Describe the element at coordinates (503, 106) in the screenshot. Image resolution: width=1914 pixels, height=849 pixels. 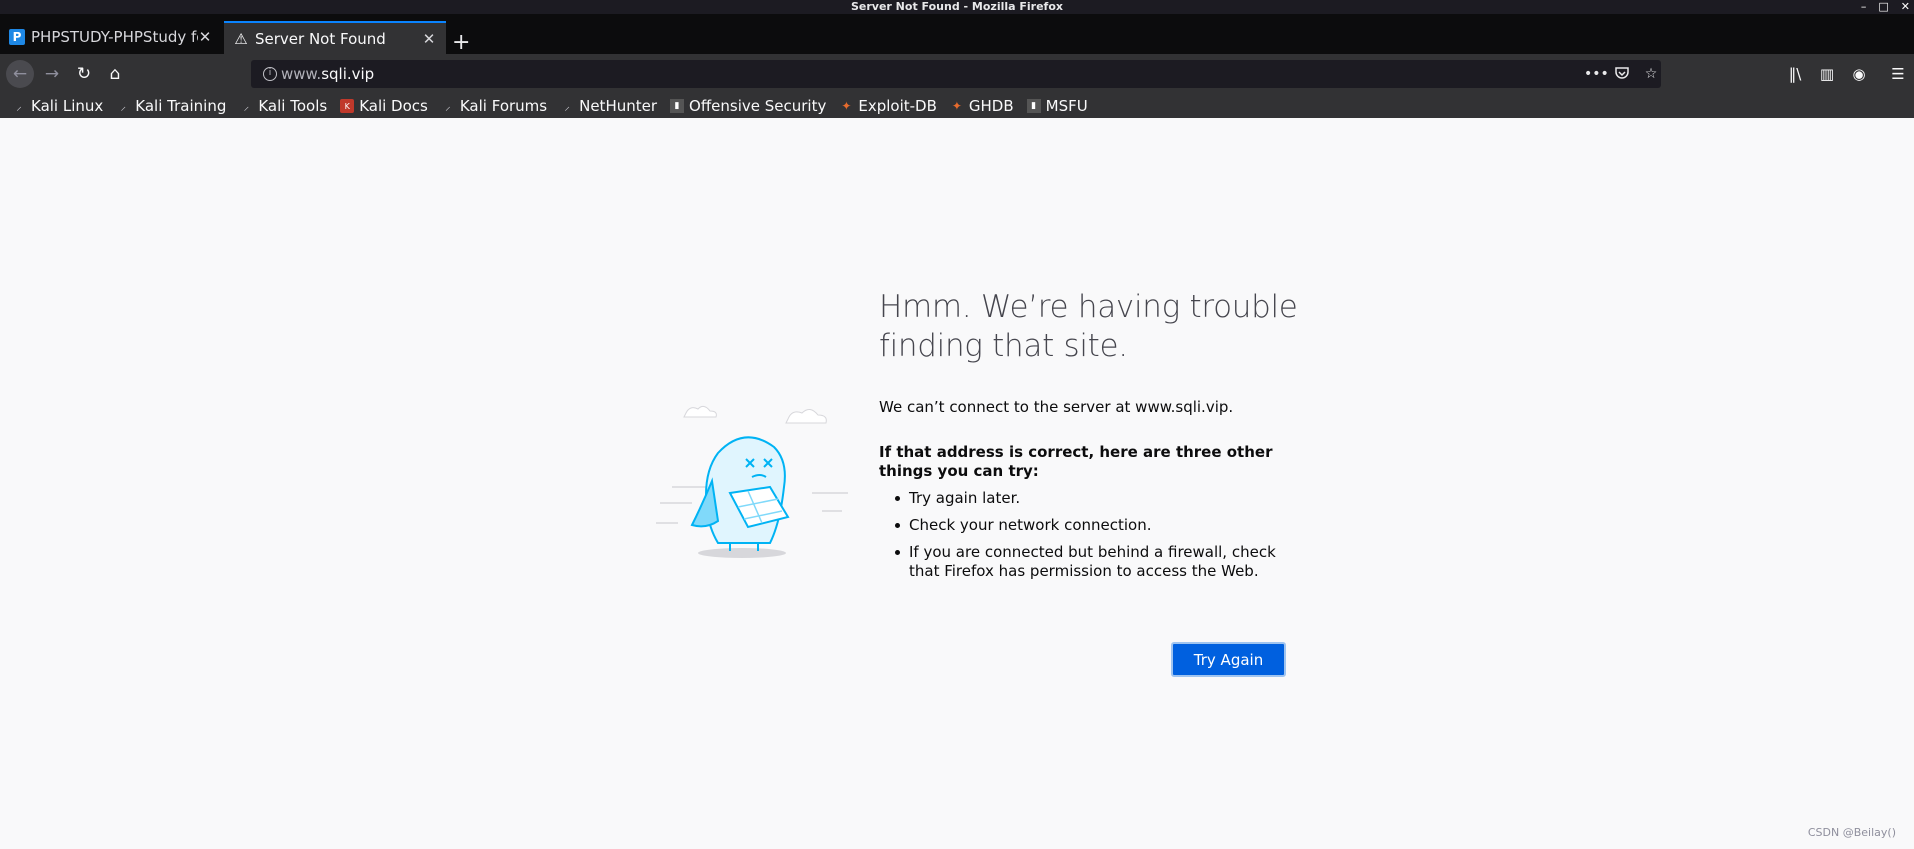
I see `bookmark-label: Kali Forums` at that location.